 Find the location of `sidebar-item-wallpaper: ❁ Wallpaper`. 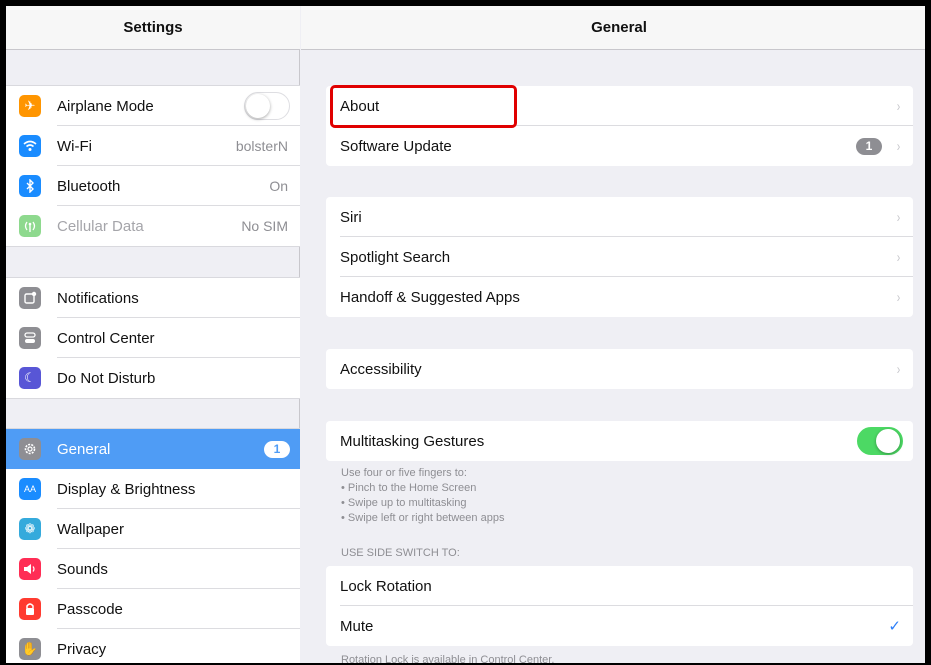

sidebar-item-wallpaper: ❁ Wallpaper is located at coordinates (153, 529).